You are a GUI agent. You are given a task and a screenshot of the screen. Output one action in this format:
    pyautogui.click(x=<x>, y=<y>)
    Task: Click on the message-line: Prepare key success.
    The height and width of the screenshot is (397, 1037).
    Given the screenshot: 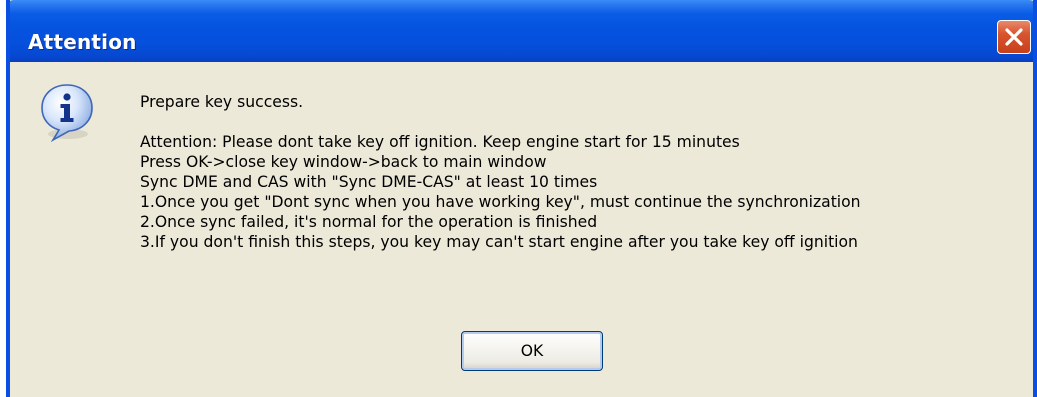 What is the action you would take?
    pyautogui.click(x=222, y=102)
    